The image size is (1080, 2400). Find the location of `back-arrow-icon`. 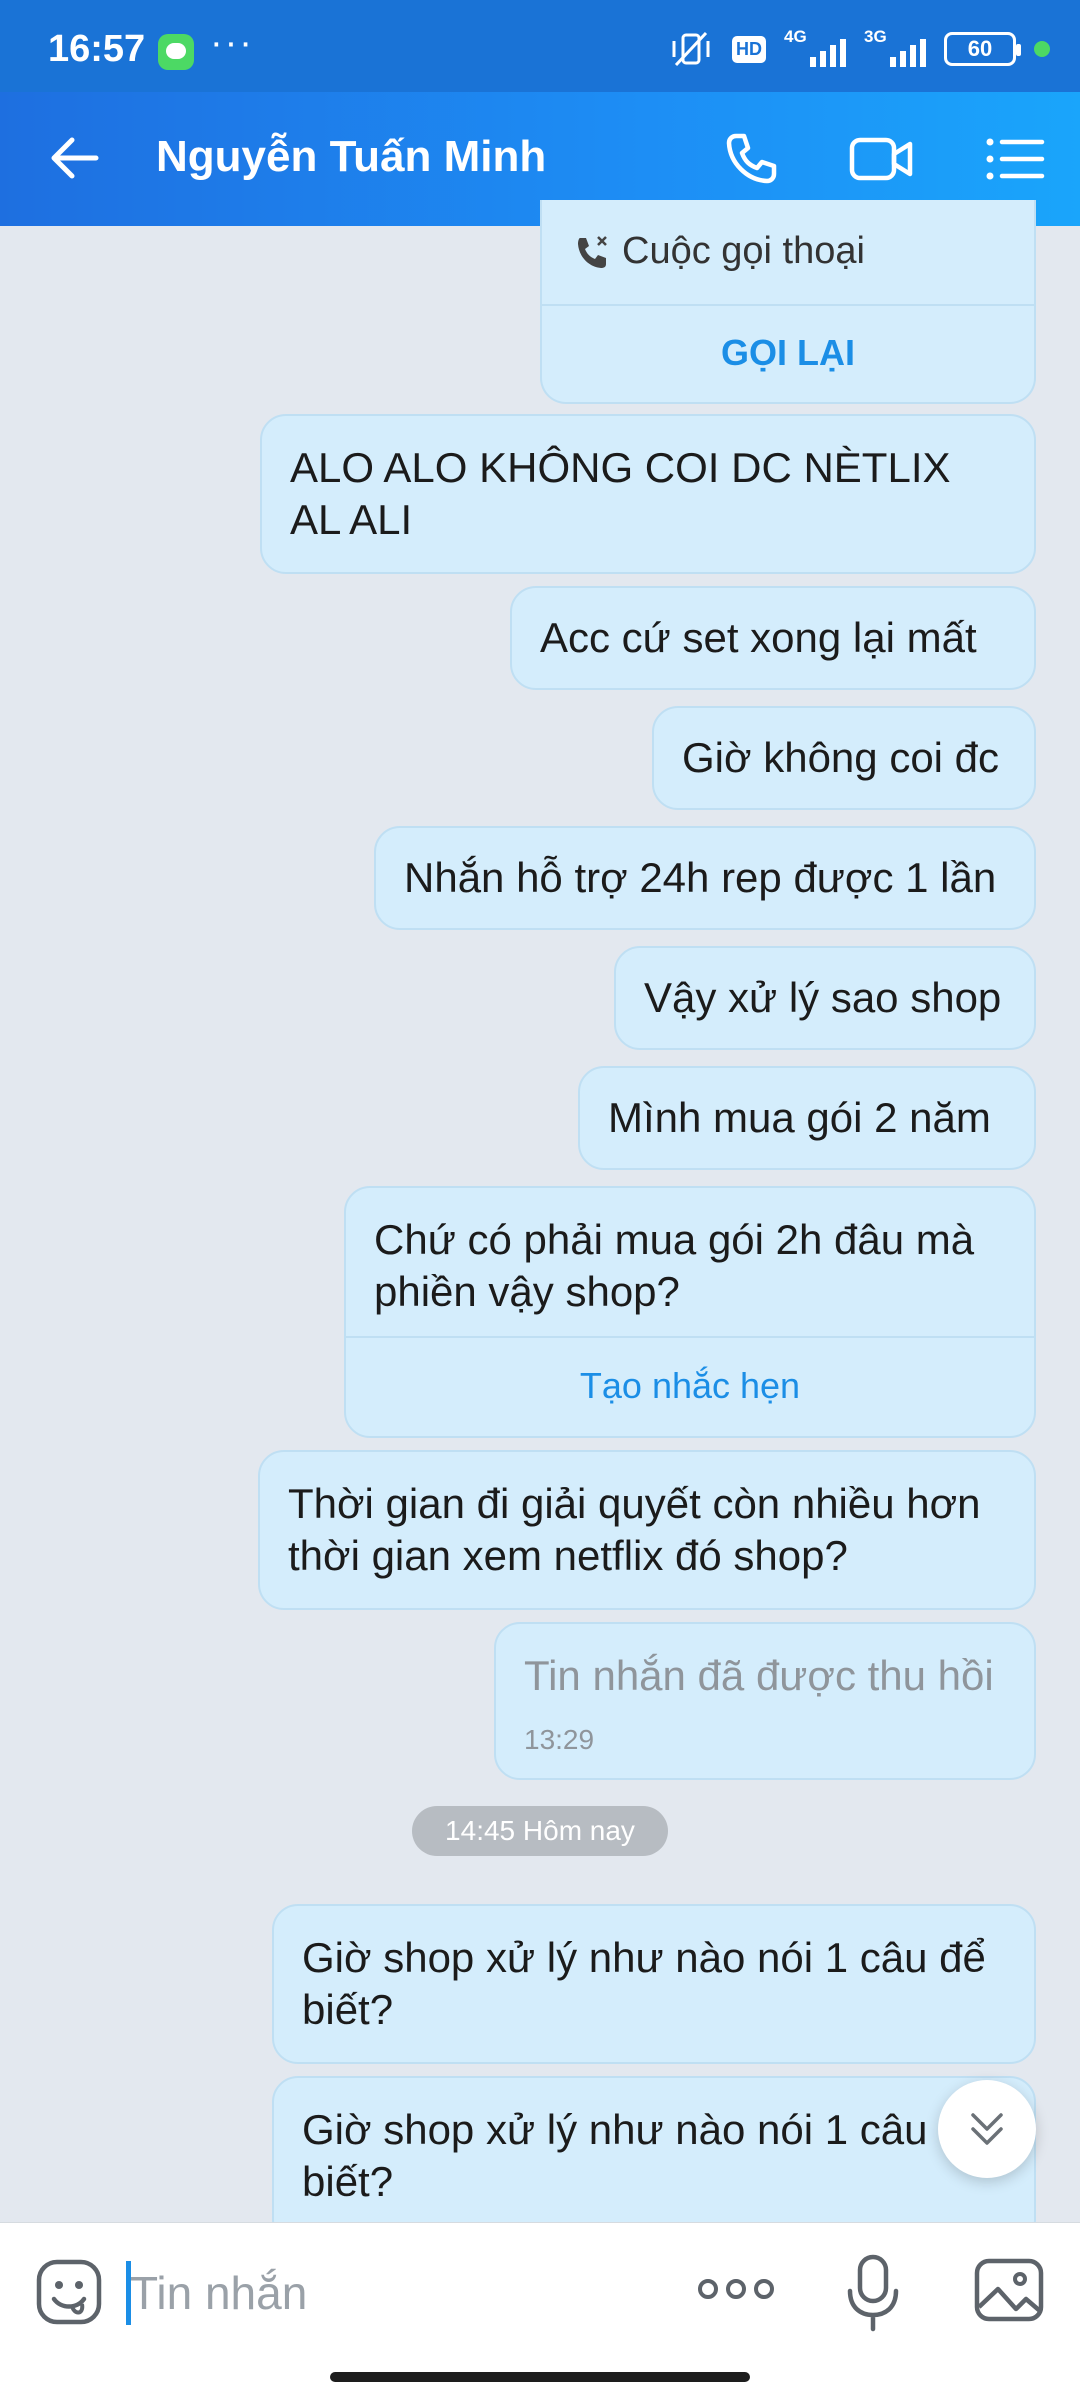

back-arrow-icon is located at coordinates (76, 158).